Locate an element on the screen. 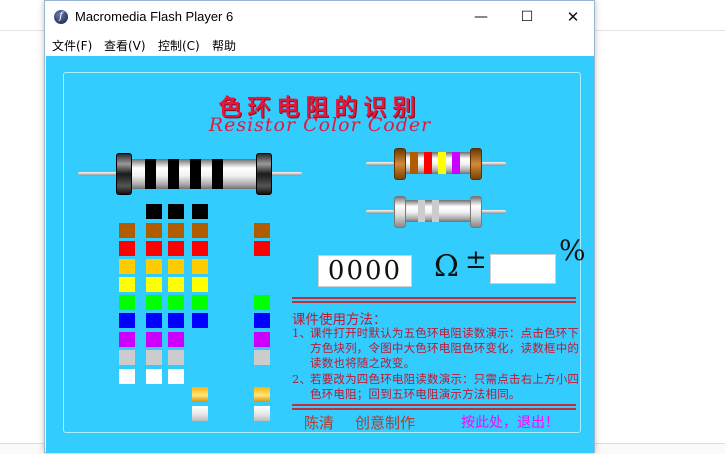 The width and height of the screenshot is (725, 454). large-resistor-left-cap is located at coordinates (124, 174).